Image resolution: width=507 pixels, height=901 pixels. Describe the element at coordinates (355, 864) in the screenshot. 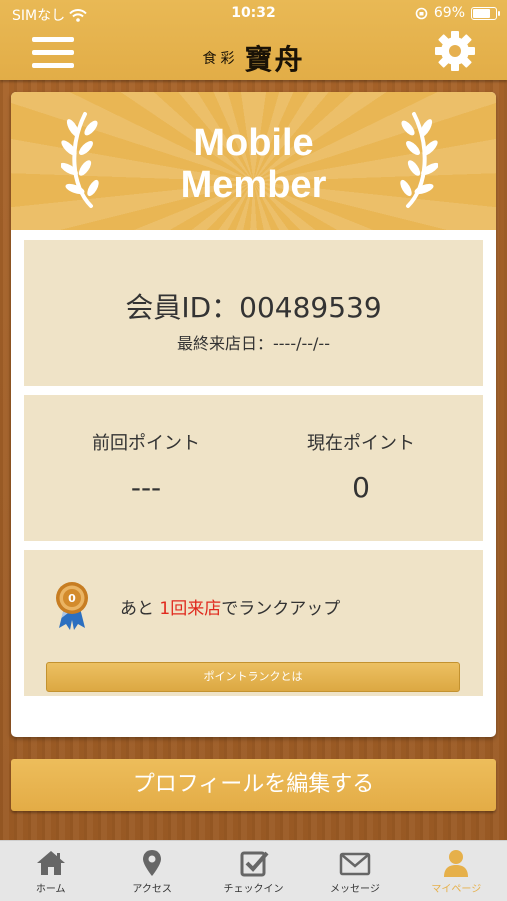

I see `envelope-icon` at that location.